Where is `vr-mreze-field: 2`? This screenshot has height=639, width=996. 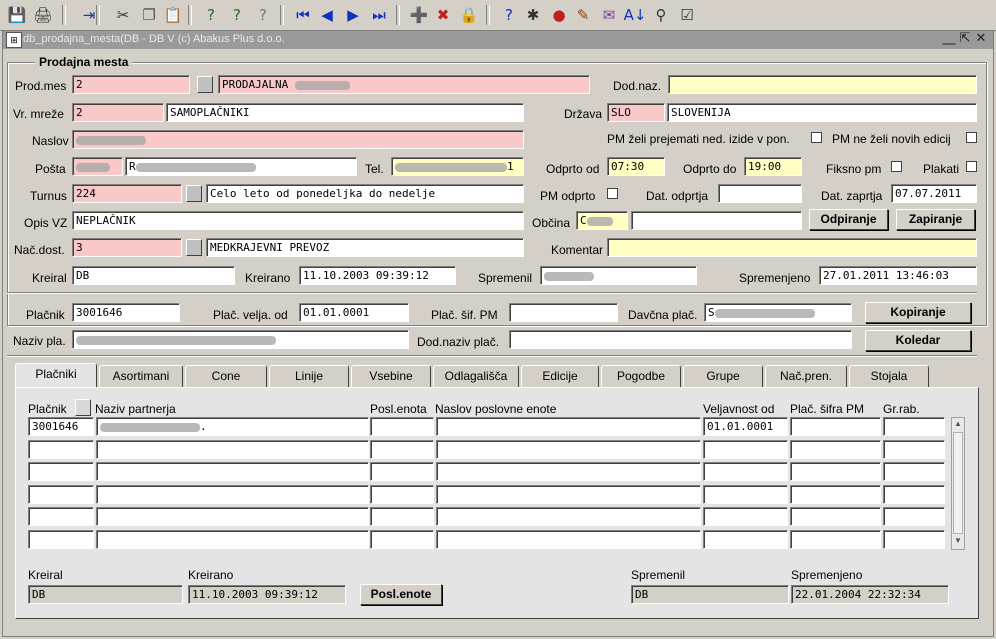 vr-mreze-field: 2 is located at coordinates (118, 112).